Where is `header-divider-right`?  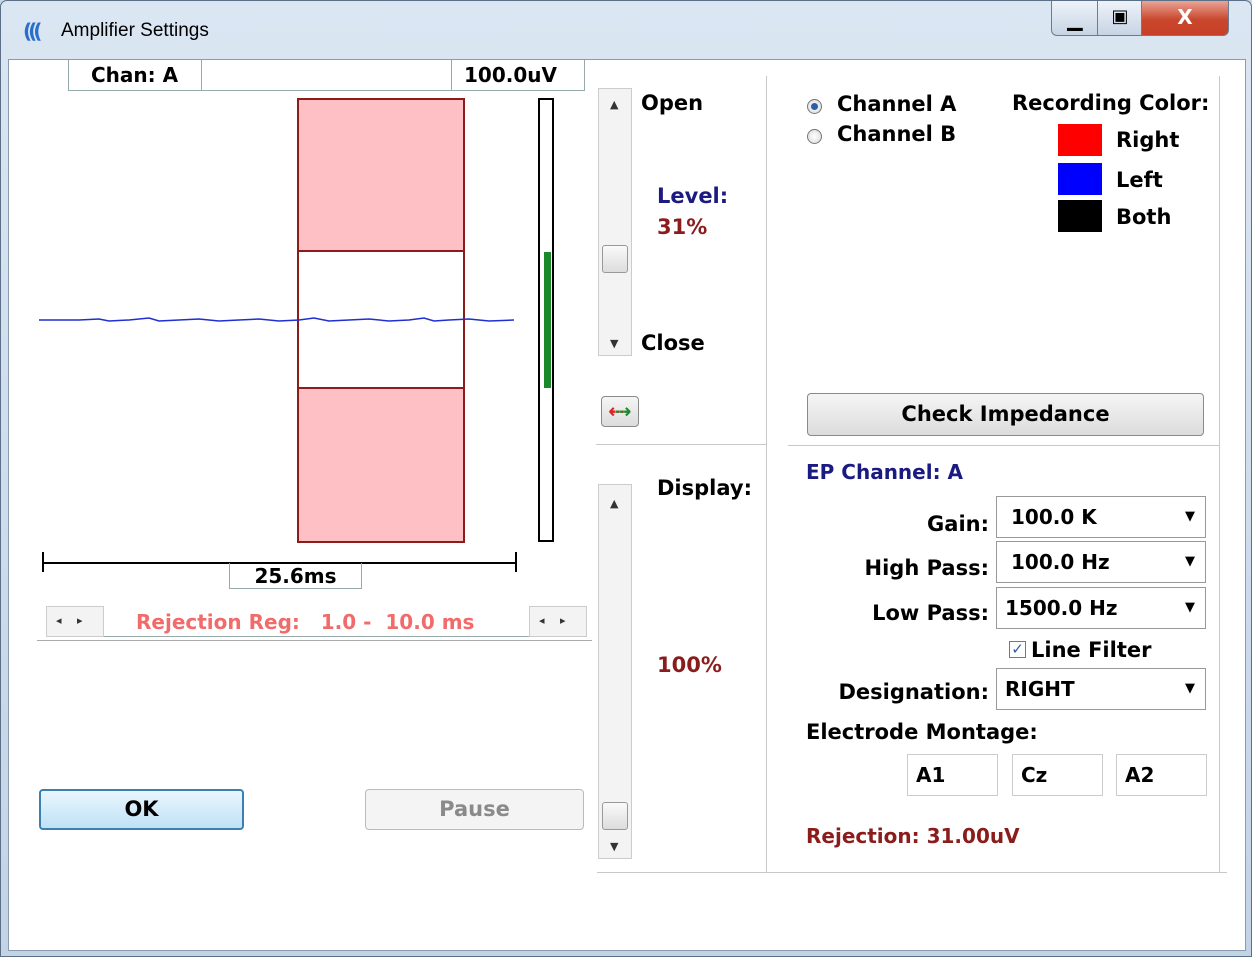 header-divider-right is located at coordinates (451, 75).